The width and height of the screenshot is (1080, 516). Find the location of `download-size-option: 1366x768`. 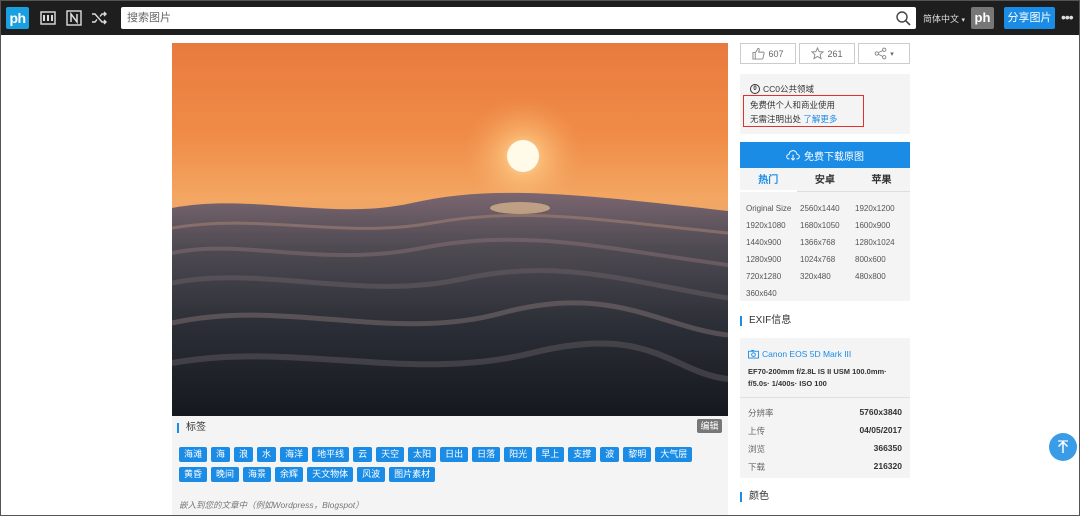

download-size-option: 1366x768 is located at coordinates (827, 242).